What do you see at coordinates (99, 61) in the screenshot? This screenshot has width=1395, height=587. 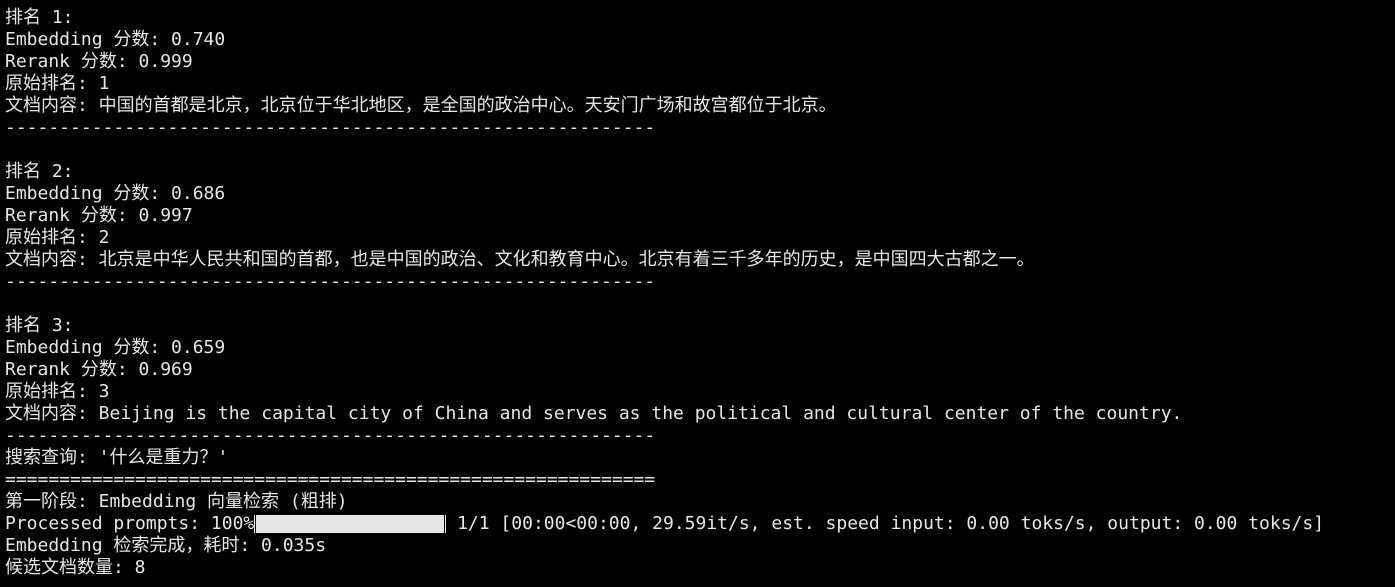 I see `rerank-score: Rerank 分数: 0.999` at bounding box center [99, 61].